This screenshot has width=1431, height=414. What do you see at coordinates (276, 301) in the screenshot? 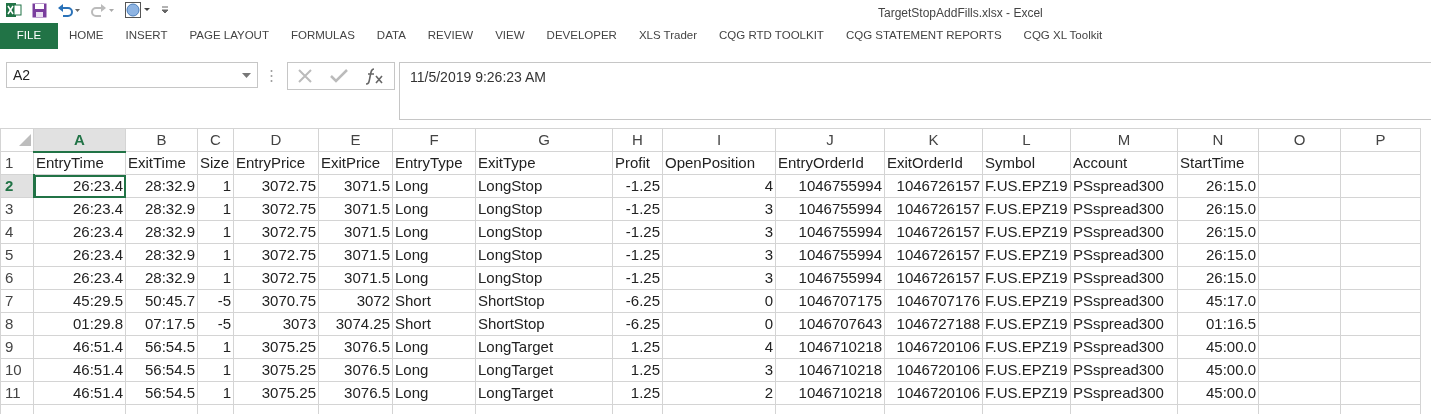
I see `table-cell: 3070.75` at bounding box center [276, 301].